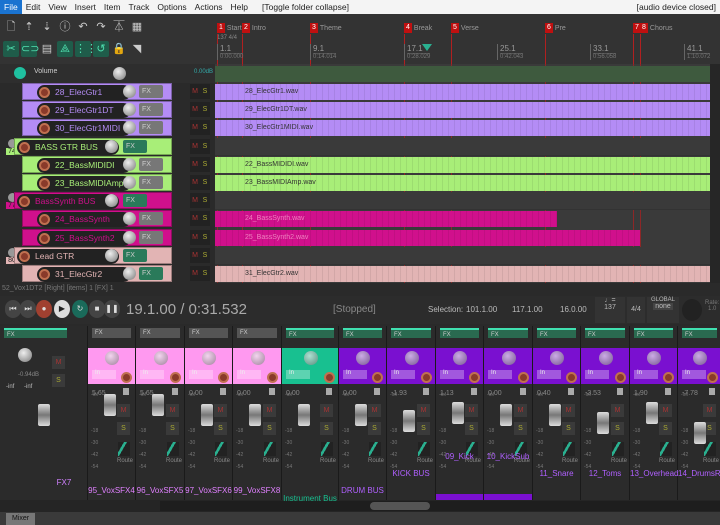  Describe the element at coordinates (119, 73) in the screenshot. I see `master-volume-knob` at that location.